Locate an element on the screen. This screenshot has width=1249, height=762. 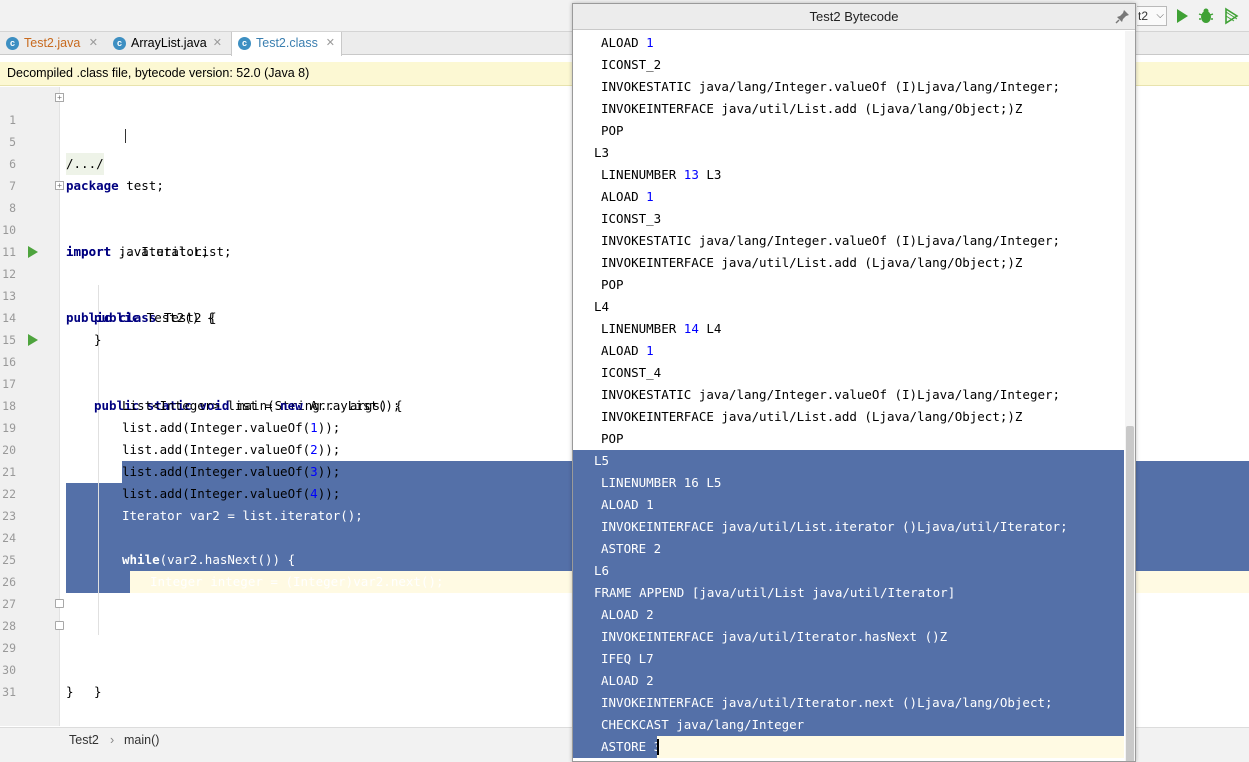
bytecode-instruction: LINENUMBER 13 L3 is located at coordinates (661, 175).